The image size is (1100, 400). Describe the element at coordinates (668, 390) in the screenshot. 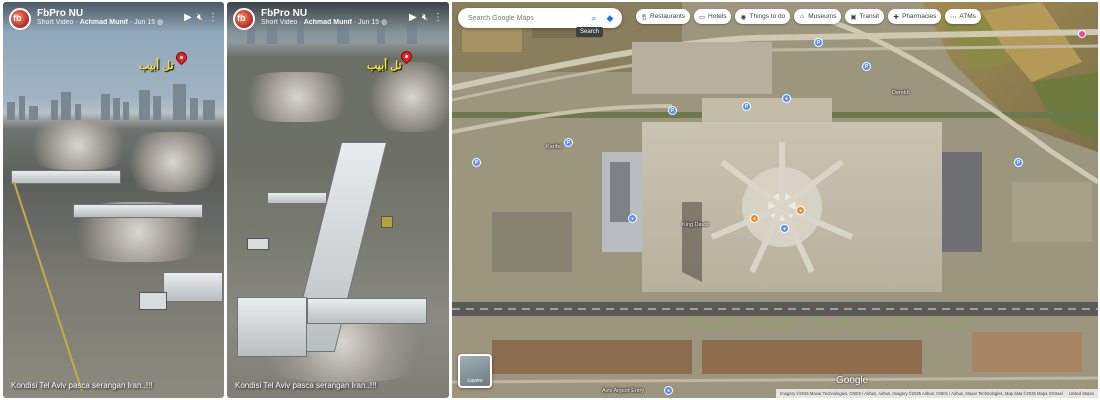

I see `airport-entry-poi-icon: ●` at that location.